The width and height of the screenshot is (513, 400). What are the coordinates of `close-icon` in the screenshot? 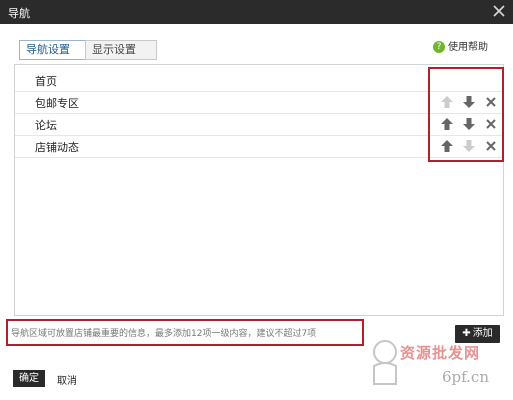 It's located at (499, 11).